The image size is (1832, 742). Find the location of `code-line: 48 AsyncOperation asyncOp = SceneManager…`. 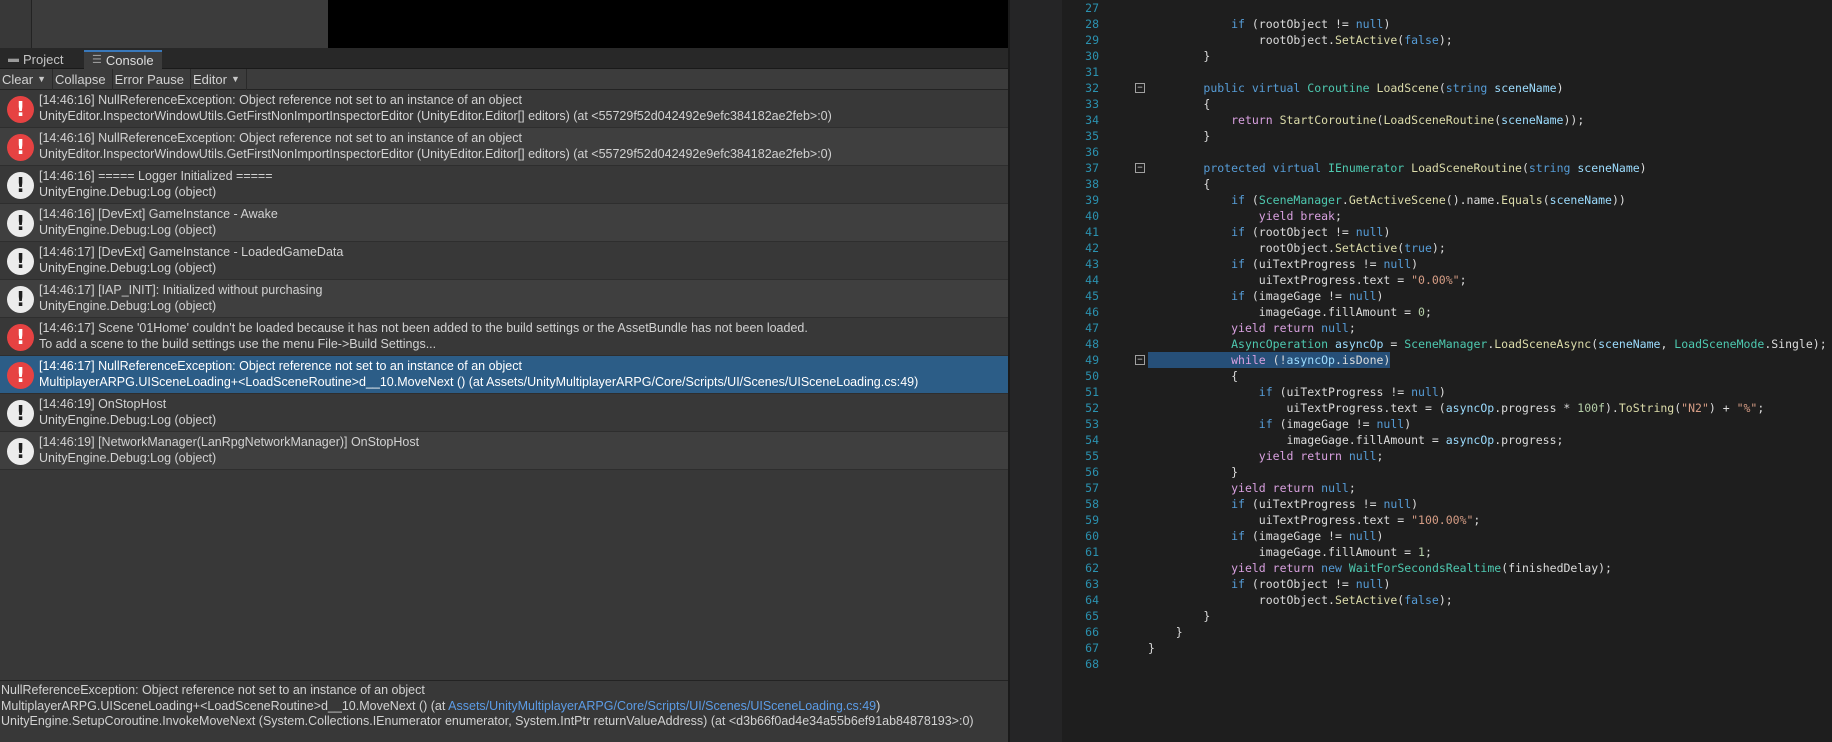

code-line: 48 AsyncOperation asyncOp = SceneManager… is located at coordinates (1447, 344).